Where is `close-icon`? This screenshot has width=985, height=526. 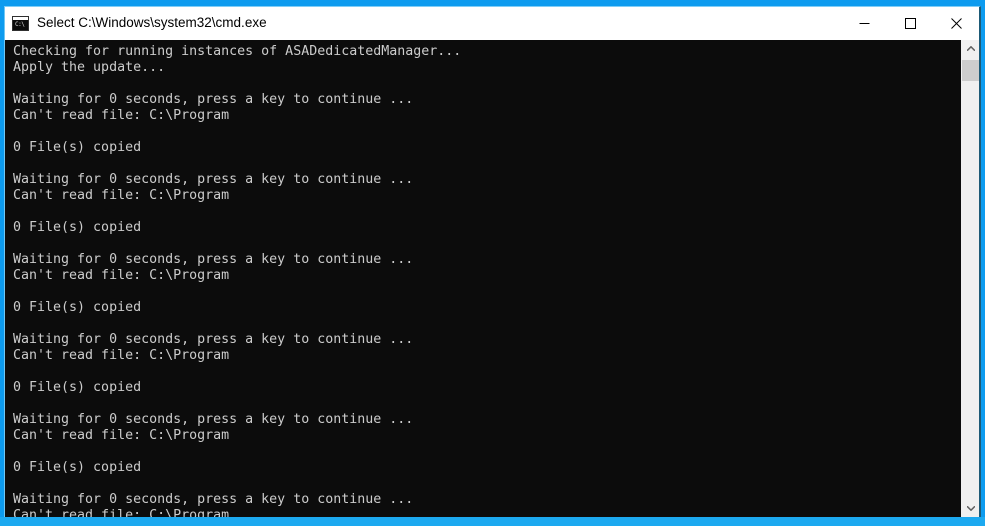 close-icon is located at coordinates (956, 23).